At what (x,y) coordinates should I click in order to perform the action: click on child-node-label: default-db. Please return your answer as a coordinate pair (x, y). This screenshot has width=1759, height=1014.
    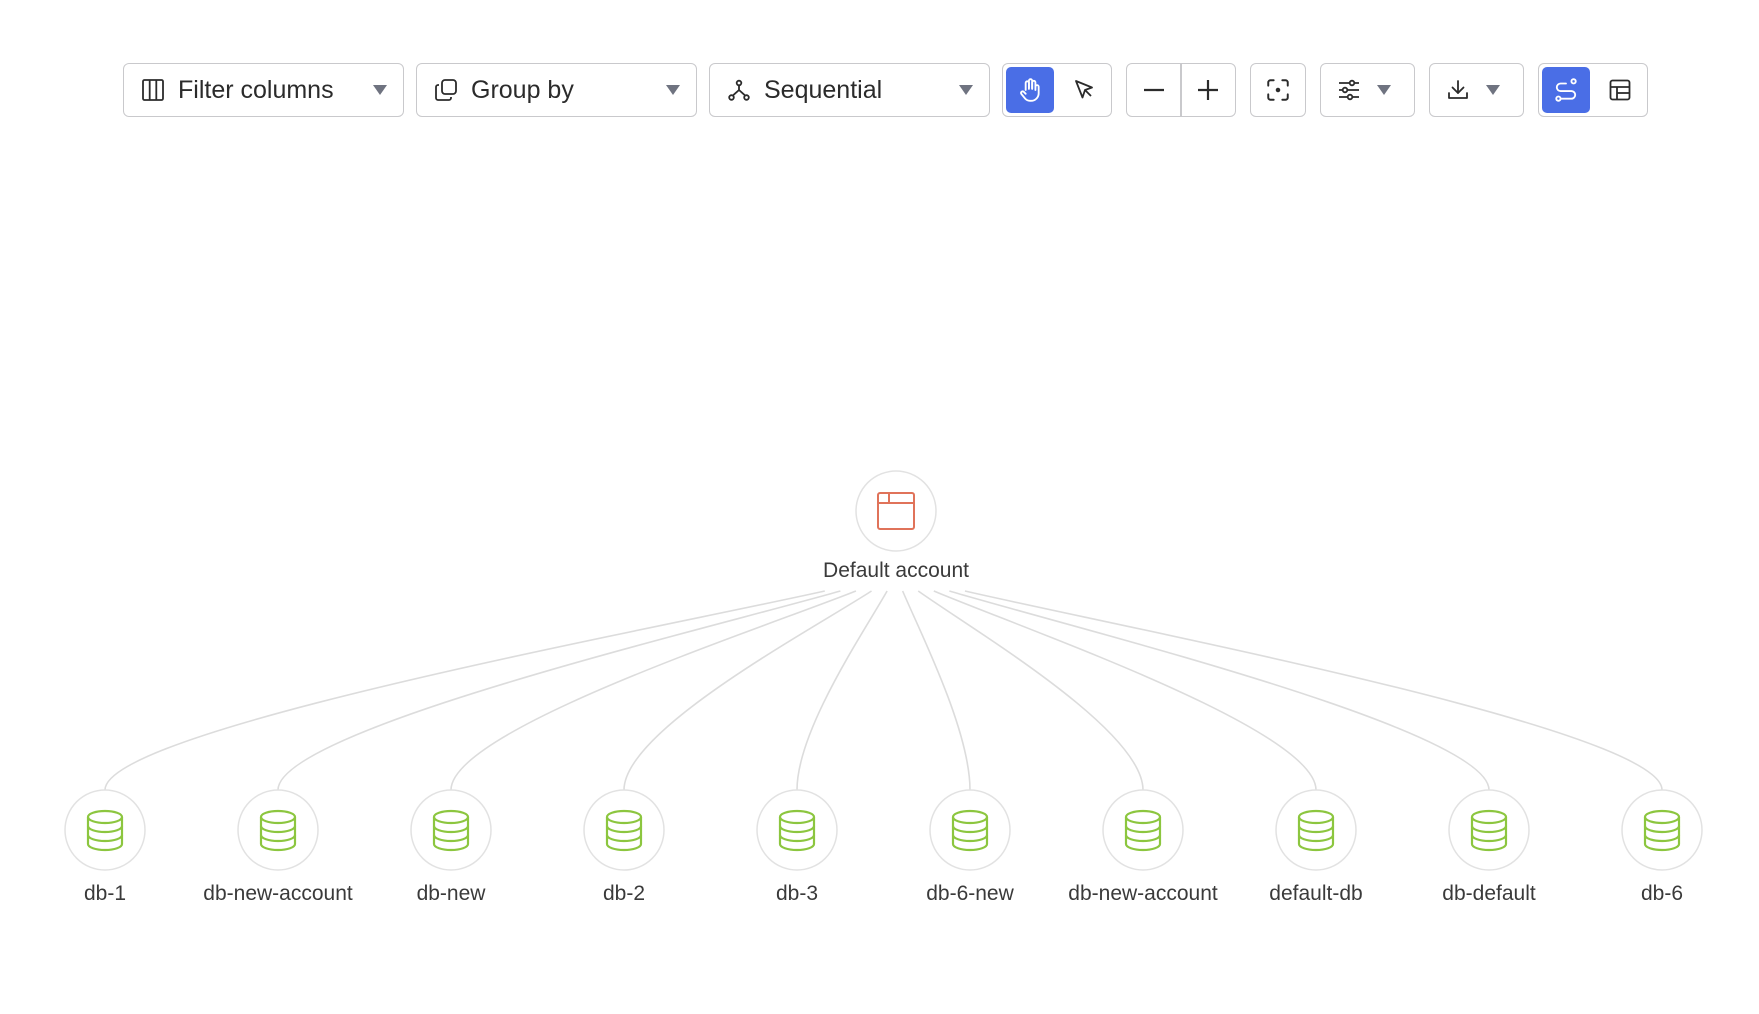
    Looking at the image, I should click on (1315, 893).